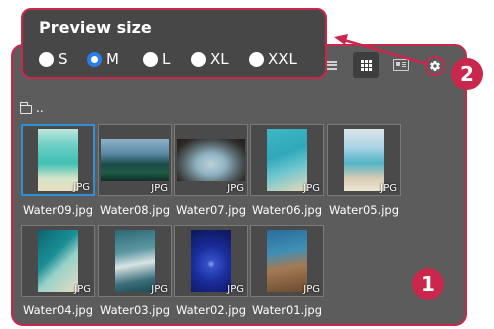  Describe the element at coordinates (211, 210) in the screenshot. I see `file-name: Water07.jpg` at that location.